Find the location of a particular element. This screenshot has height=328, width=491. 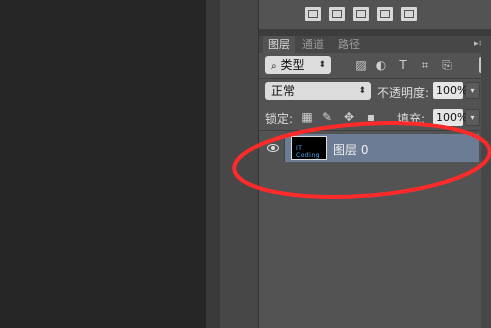

filter-type-select: ⌕ 类型 ⬍ is located at coordinates (298, 65).